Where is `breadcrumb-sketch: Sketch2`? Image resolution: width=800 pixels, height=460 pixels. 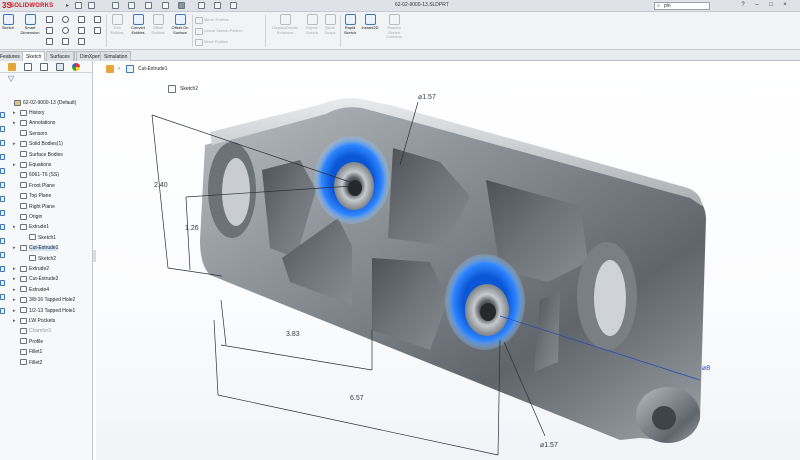
breadcrumb-sketch: Sketch2 is located at coordinates (200, 89).